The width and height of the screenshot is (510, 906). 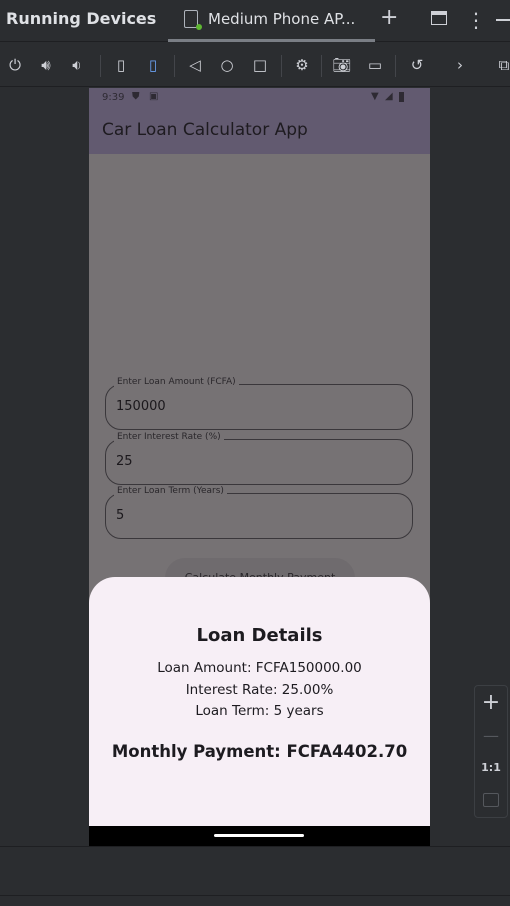 I want to click on field-label: Enter Interest Rate (%), so click(x=169, y=437).